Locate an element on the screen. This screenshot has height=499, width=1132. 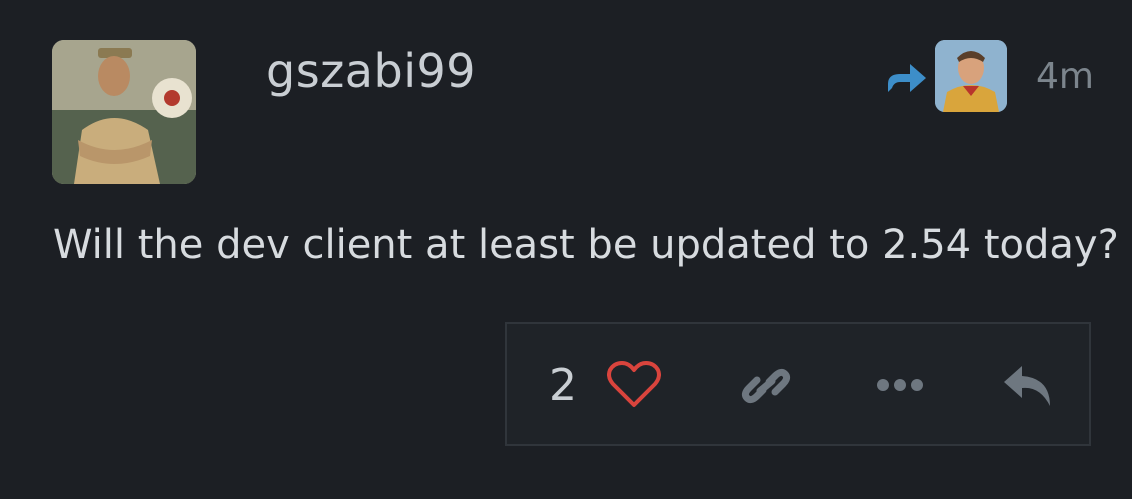
reply-avatar-image is located at coordinates (971, 76).